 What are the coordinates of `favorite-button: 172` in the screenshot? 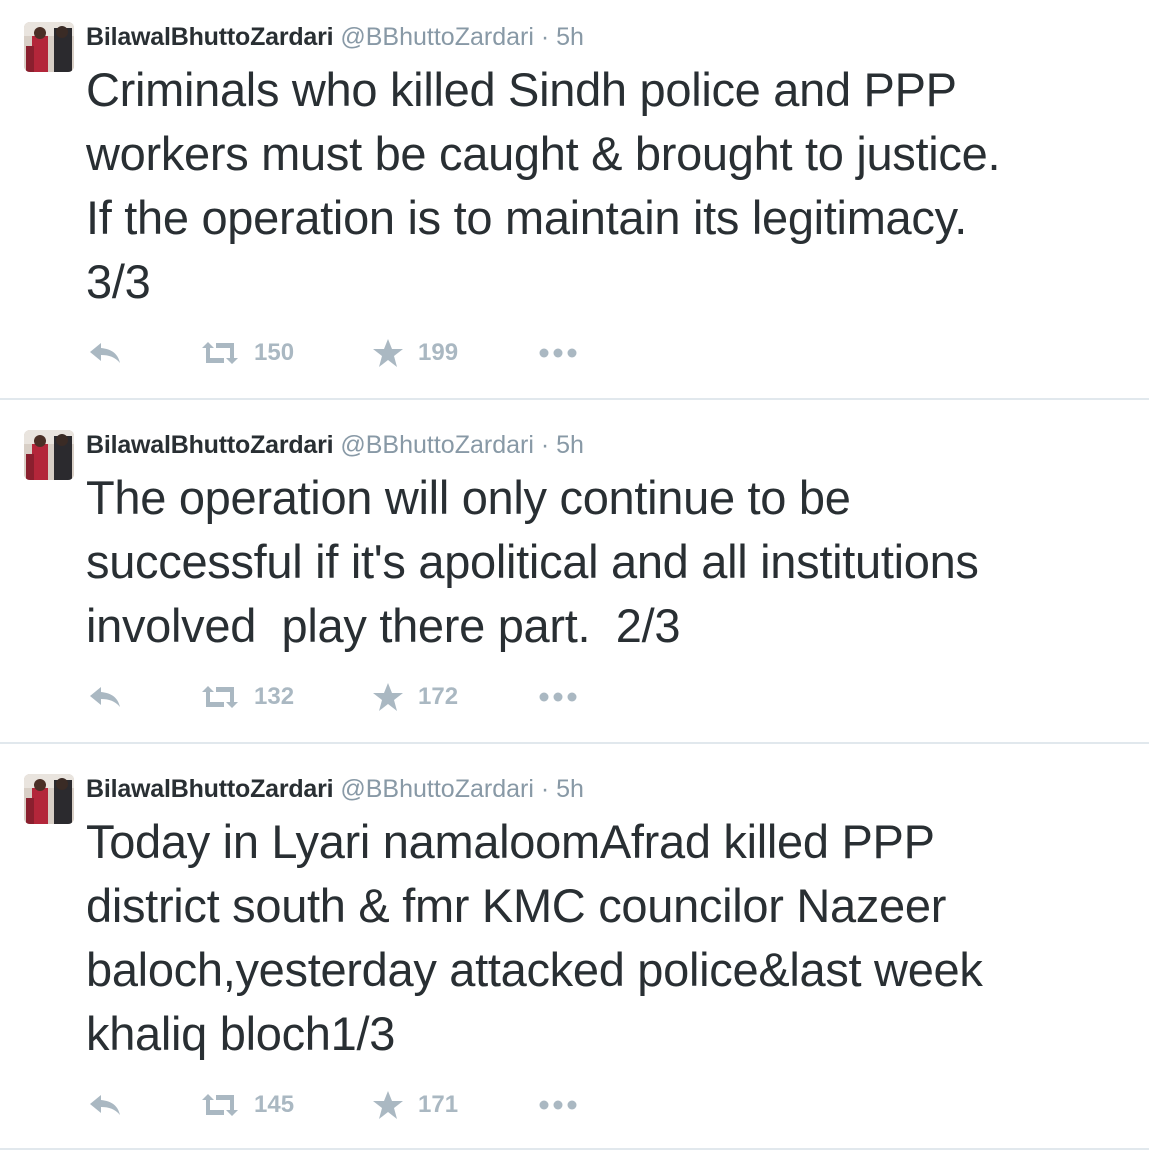 It's located at (415, 697).